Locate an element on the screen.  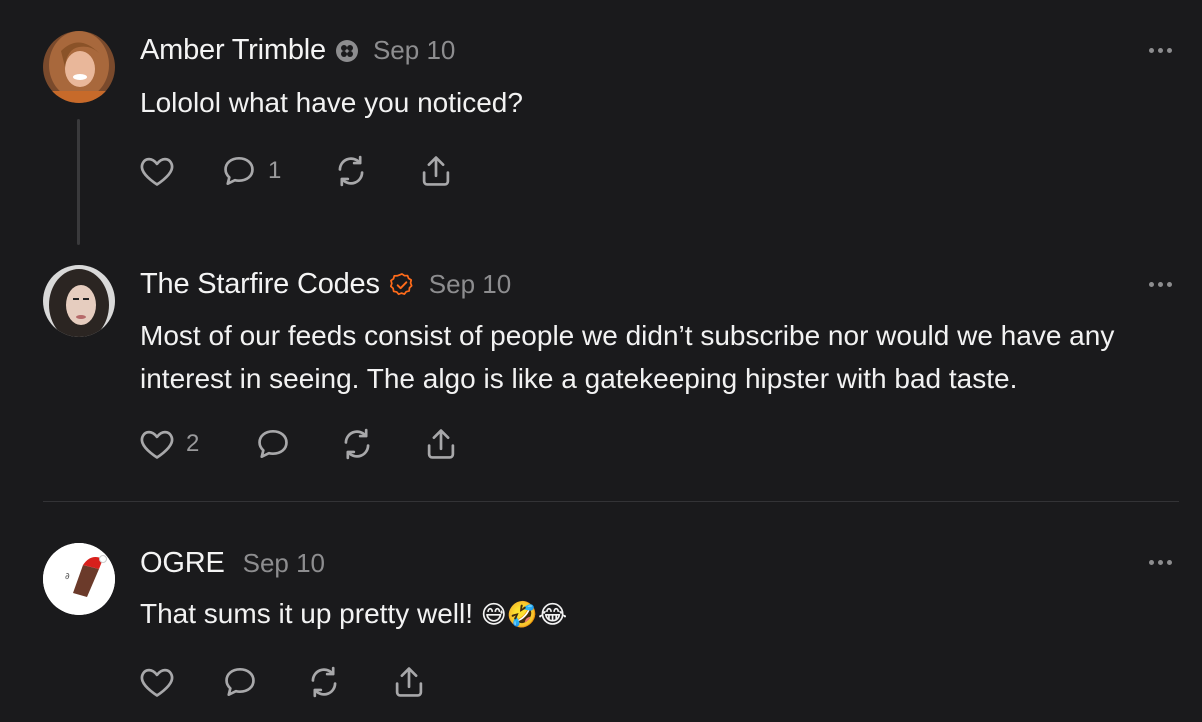
emoji-group: 😅🤣😂 is located at coordinates (524, 615).